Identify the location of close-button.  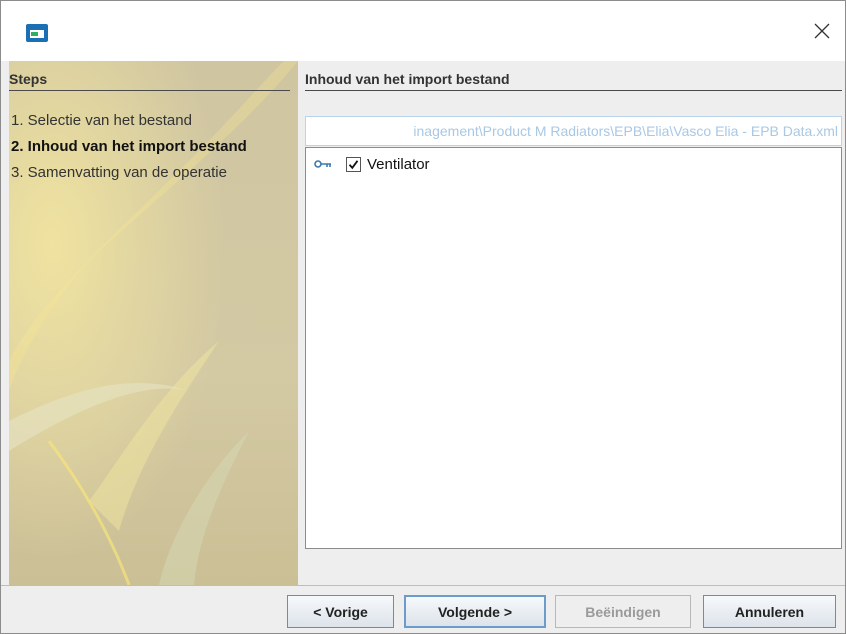
(822, 31).